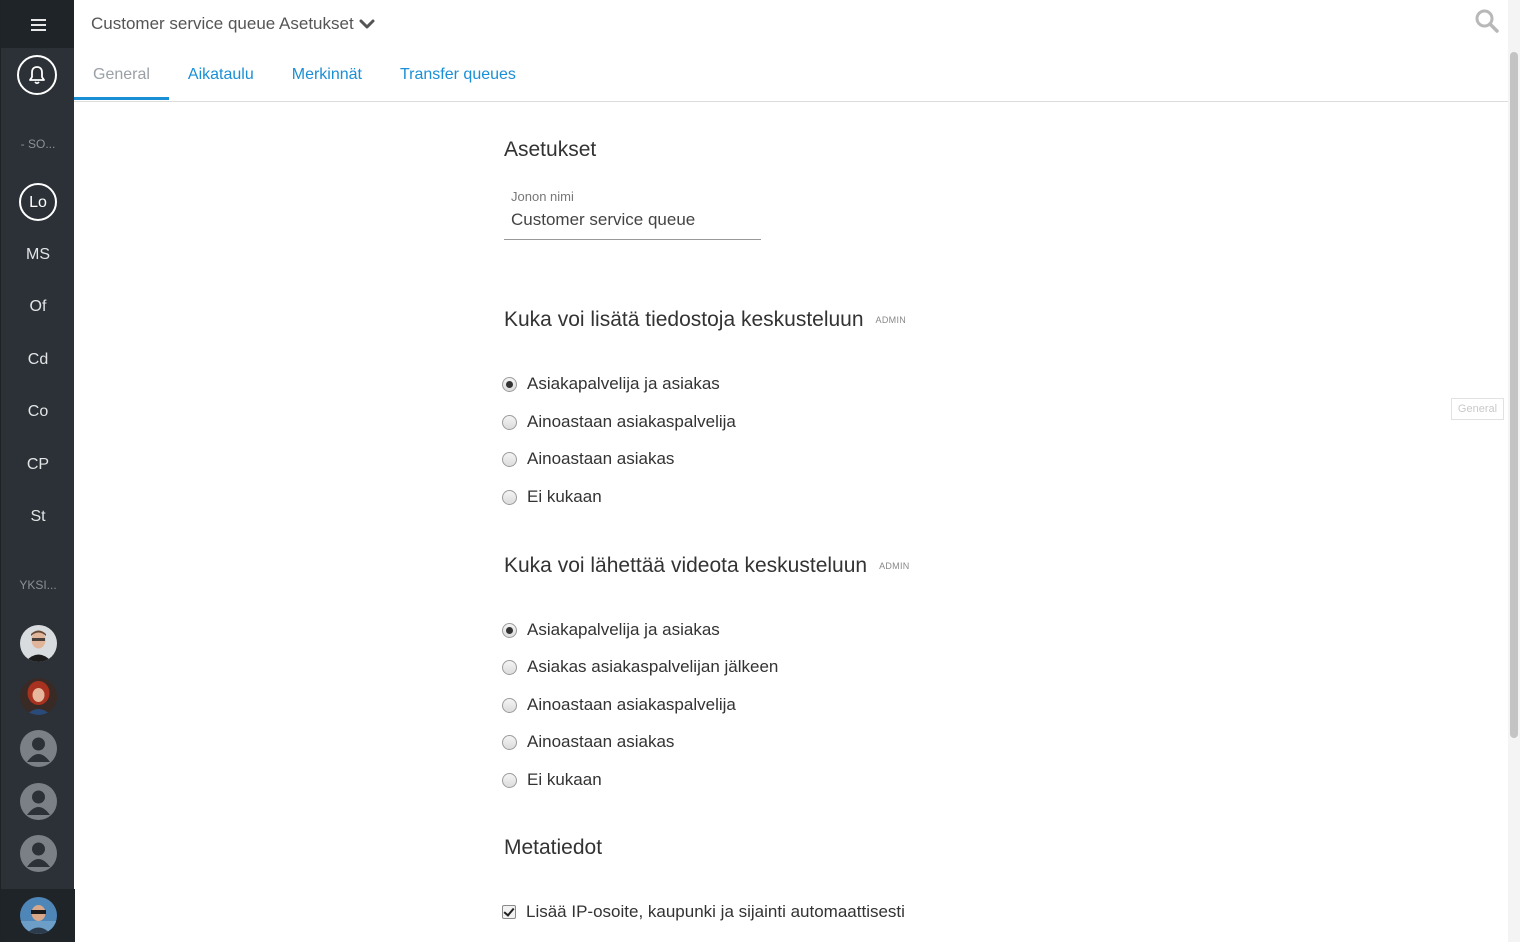 Image resolution: width=1520 pixels, height=942 pixels. I want to click on notifications-button, so click(37, 75).